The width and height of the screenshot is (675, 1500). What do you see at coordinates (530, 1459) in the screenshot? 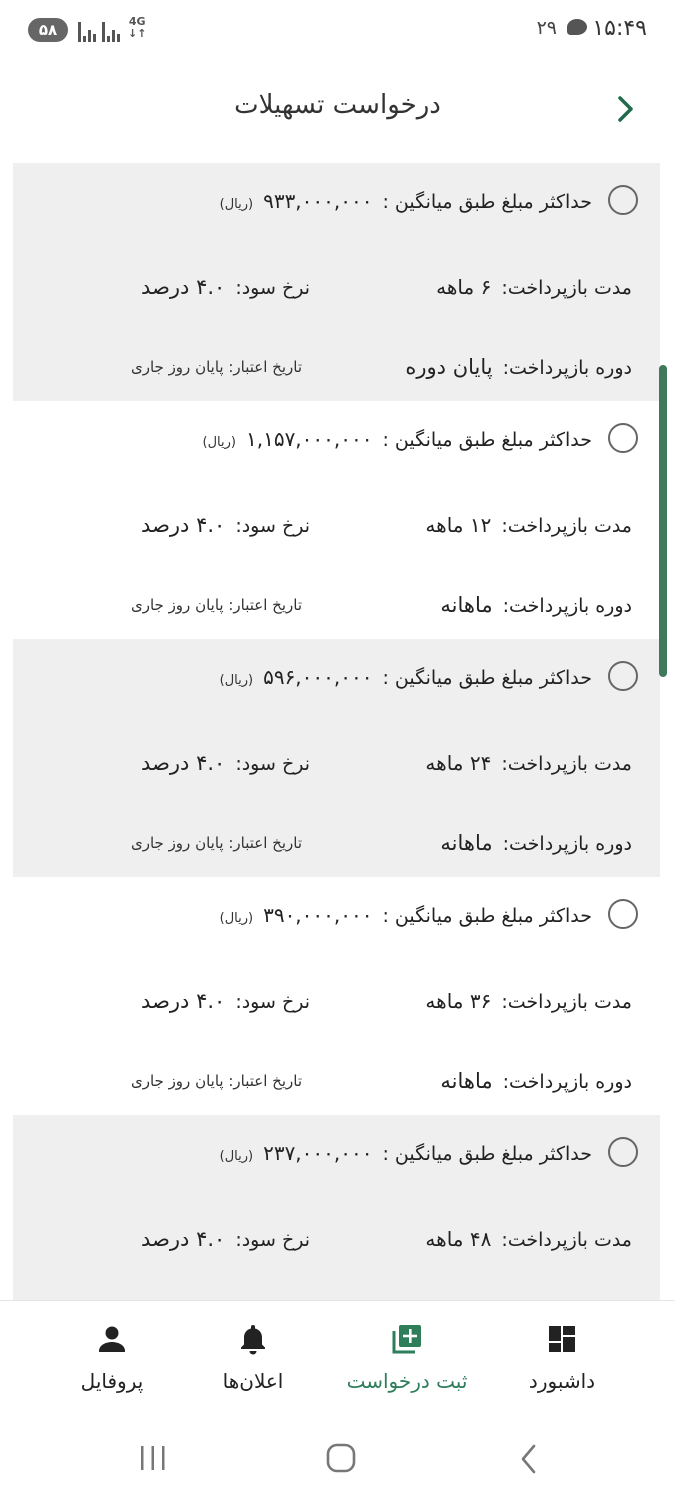
I see `back-nav-icon` at bounding box center [530, 1459].